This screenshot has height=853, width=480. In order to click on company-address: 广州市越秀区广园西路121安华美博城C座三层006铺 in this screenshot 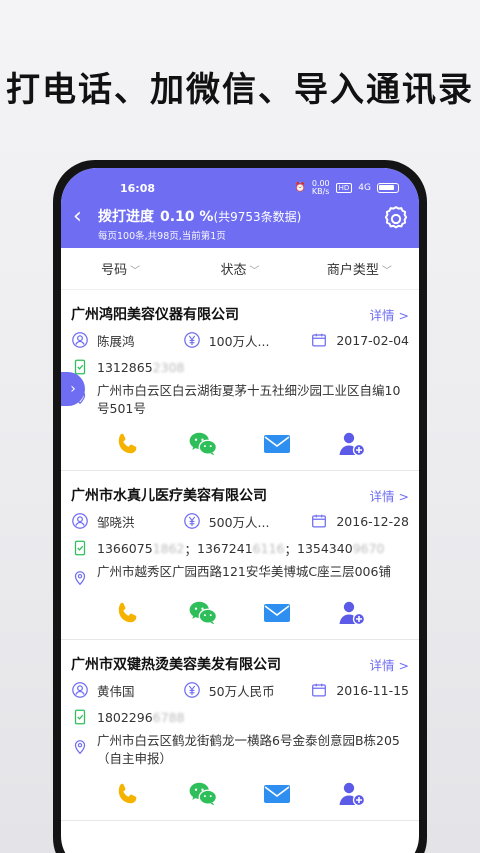, I will do `click(244, 571)`.